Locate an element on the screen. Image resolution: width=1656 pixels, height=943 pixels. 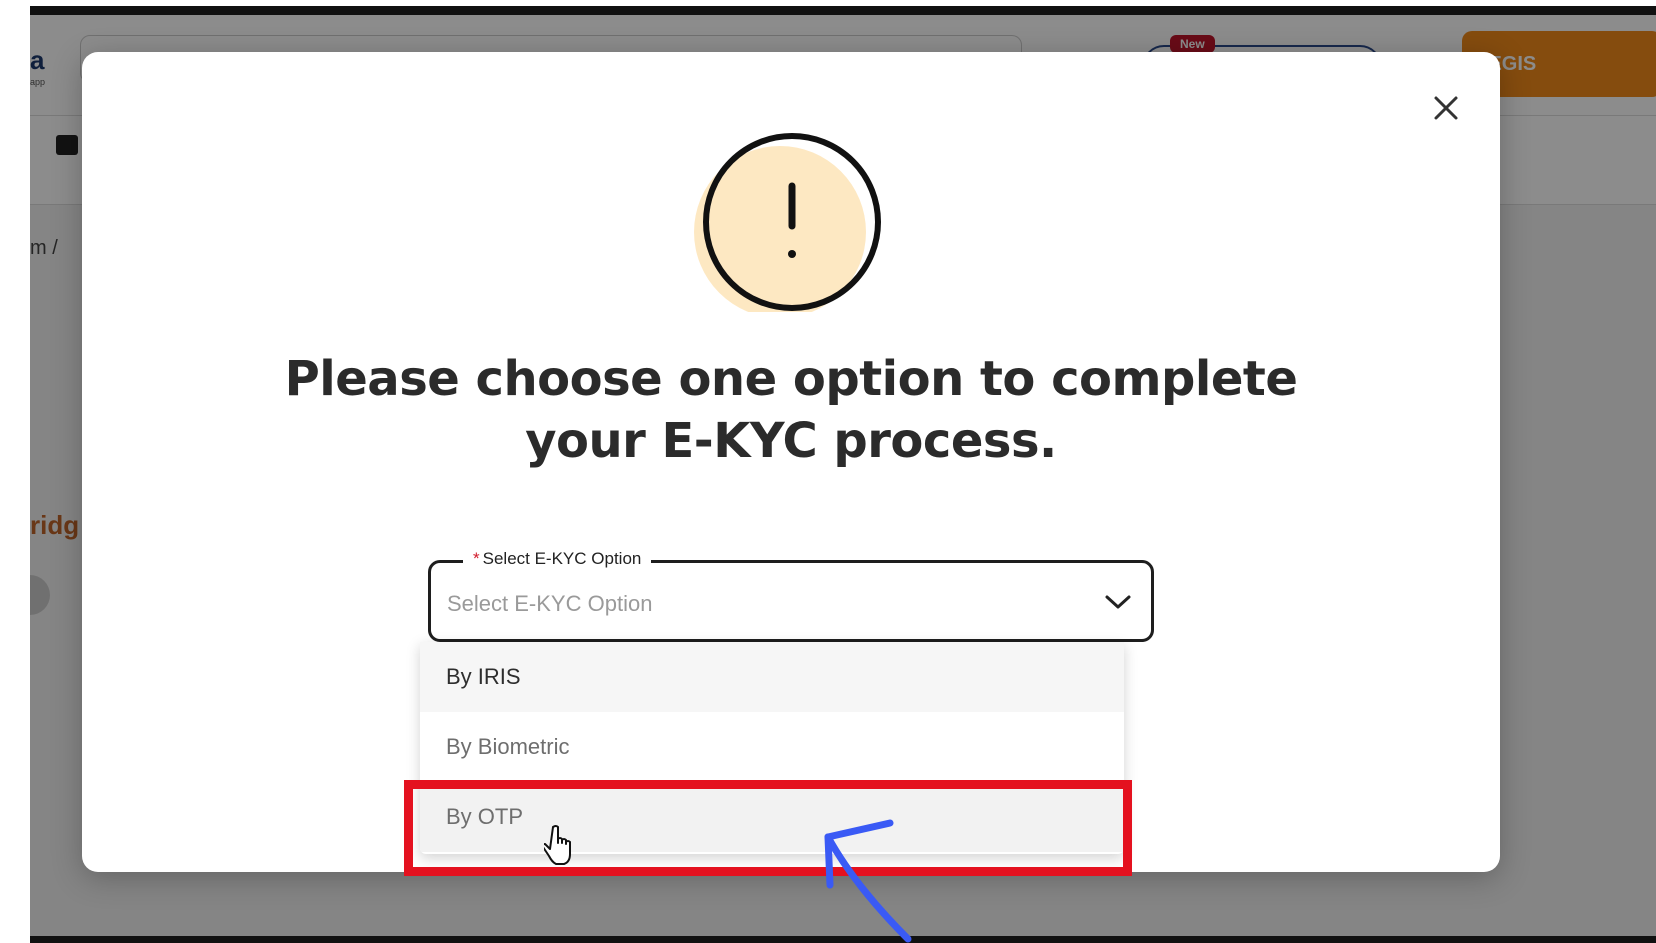
screen-gutter is located at coordinates (15, 471).